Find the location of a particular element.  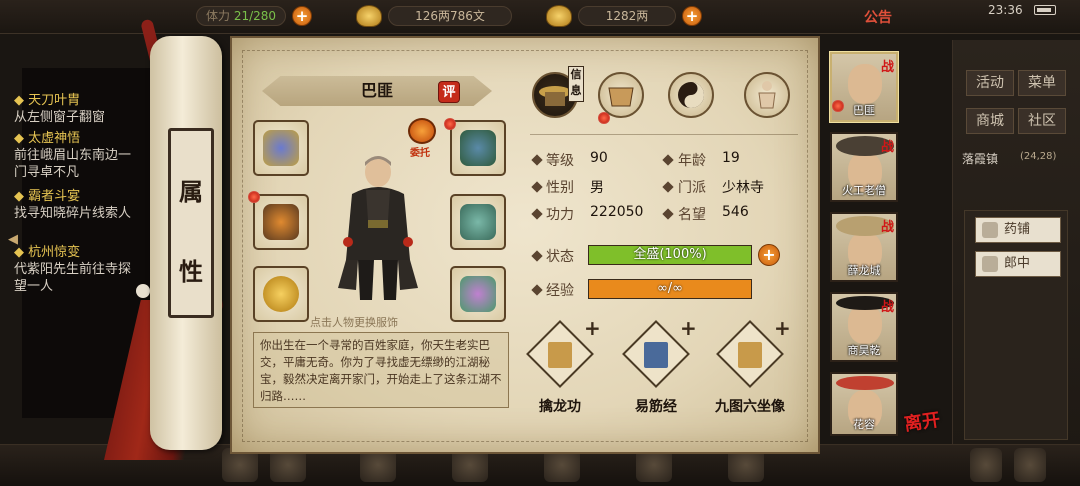

claw-icon is located at coordinates (281, 222).